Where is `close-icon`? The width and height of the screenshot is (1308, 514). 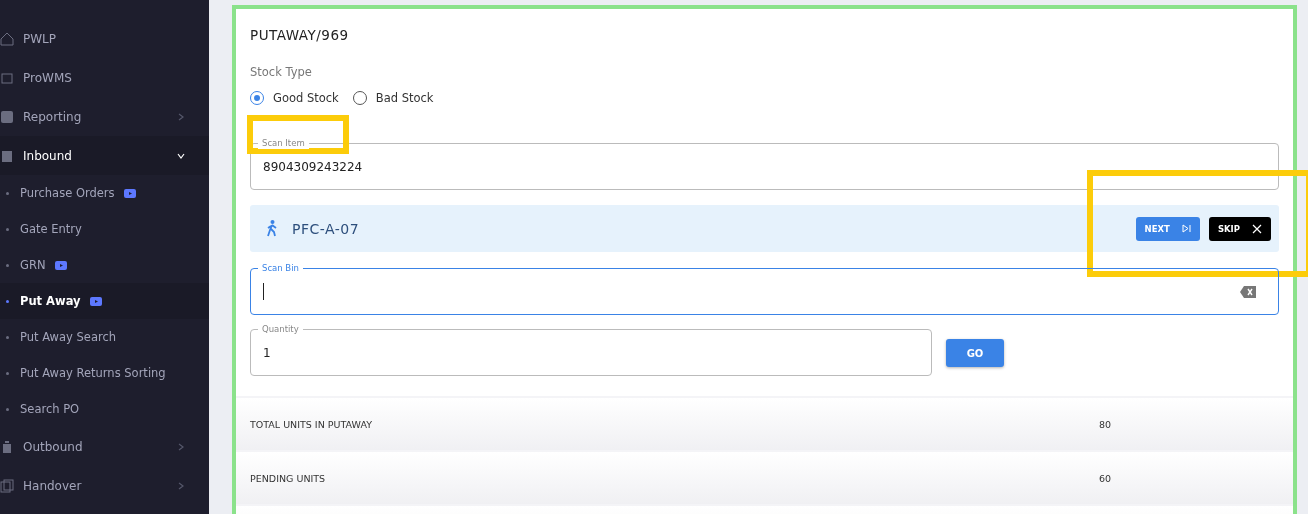
close-icon is located at coordinates (1257, 228).